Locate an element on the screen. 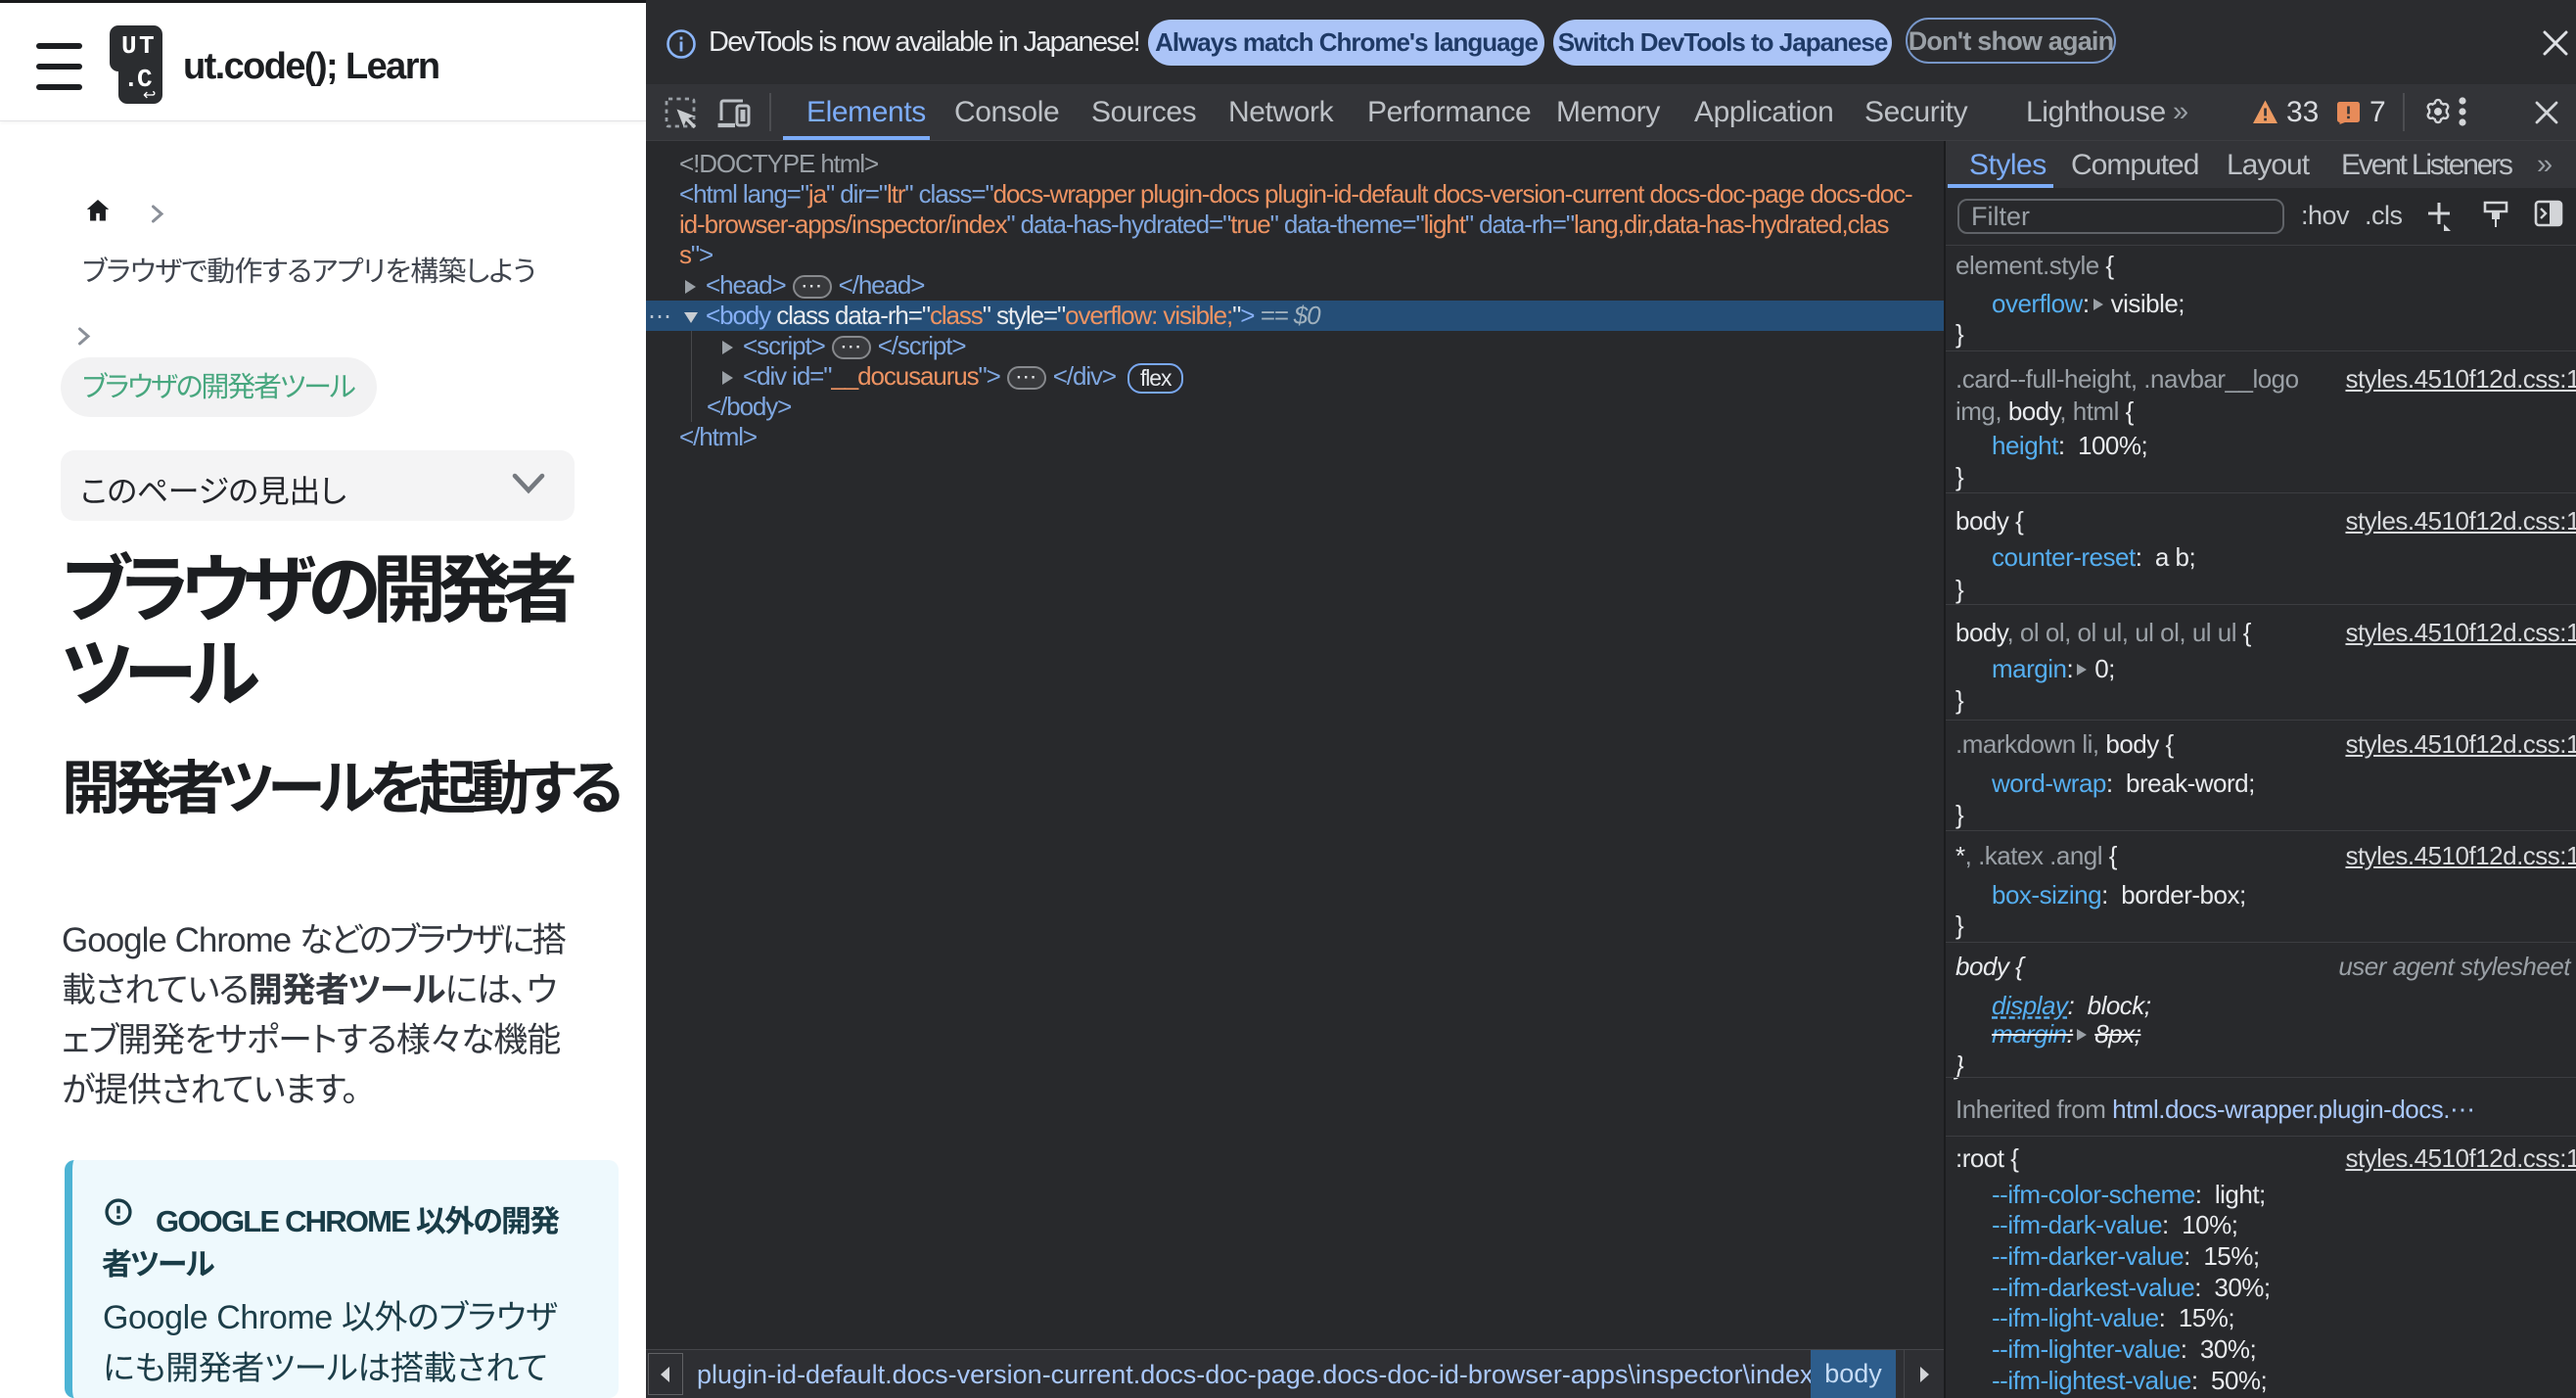 The image size is (2576, 1398). svg-text: T is located at coordinates (147, 46).